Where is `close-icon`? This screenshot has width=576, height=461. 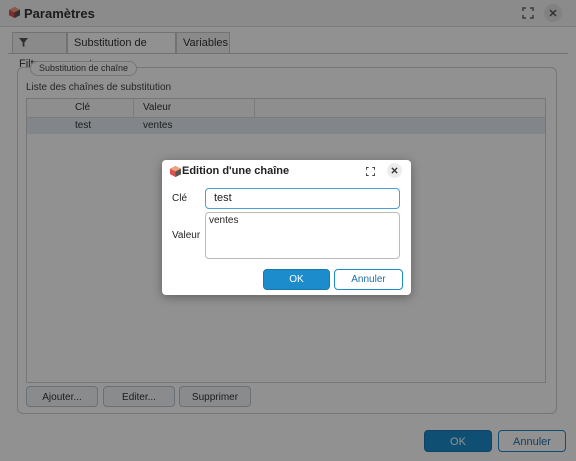 close-icon is located at coordinates (394, 170).